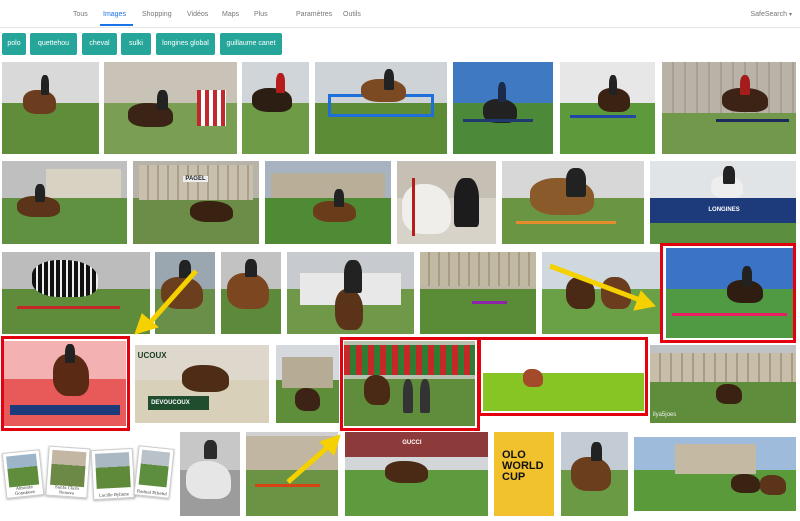 This screenshot has width=800, height=521. Describe the element at coordinates (644, 300) in the screenshot. I see `arrow-head-icon` at that location.